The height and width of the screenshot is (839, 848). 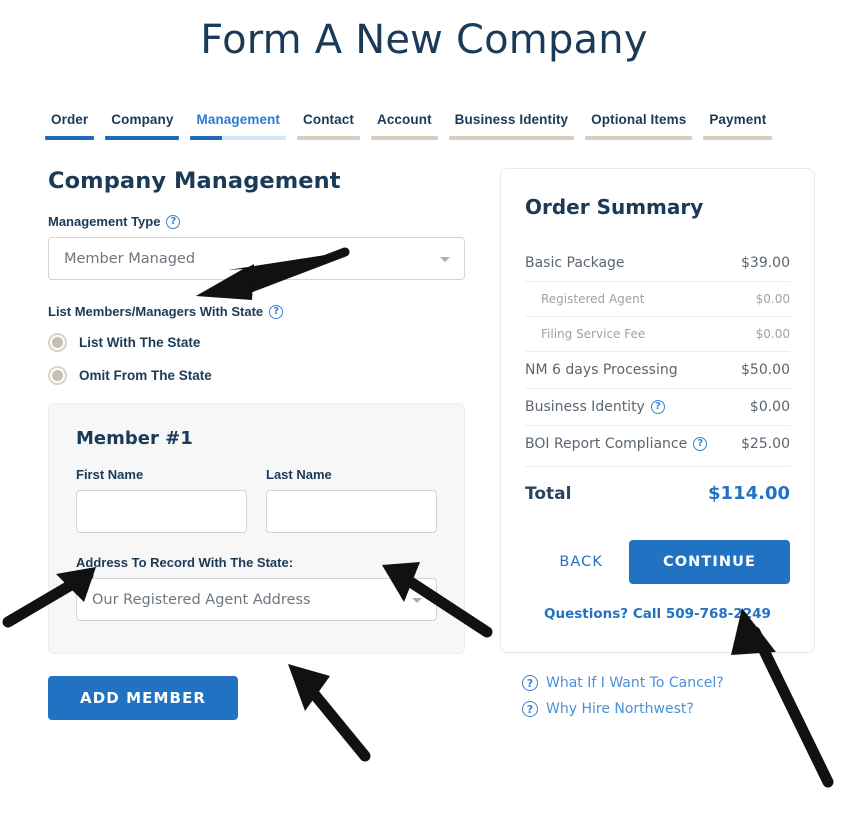 I want to click on section-heading: Company Management, so click(x=194, y=181).